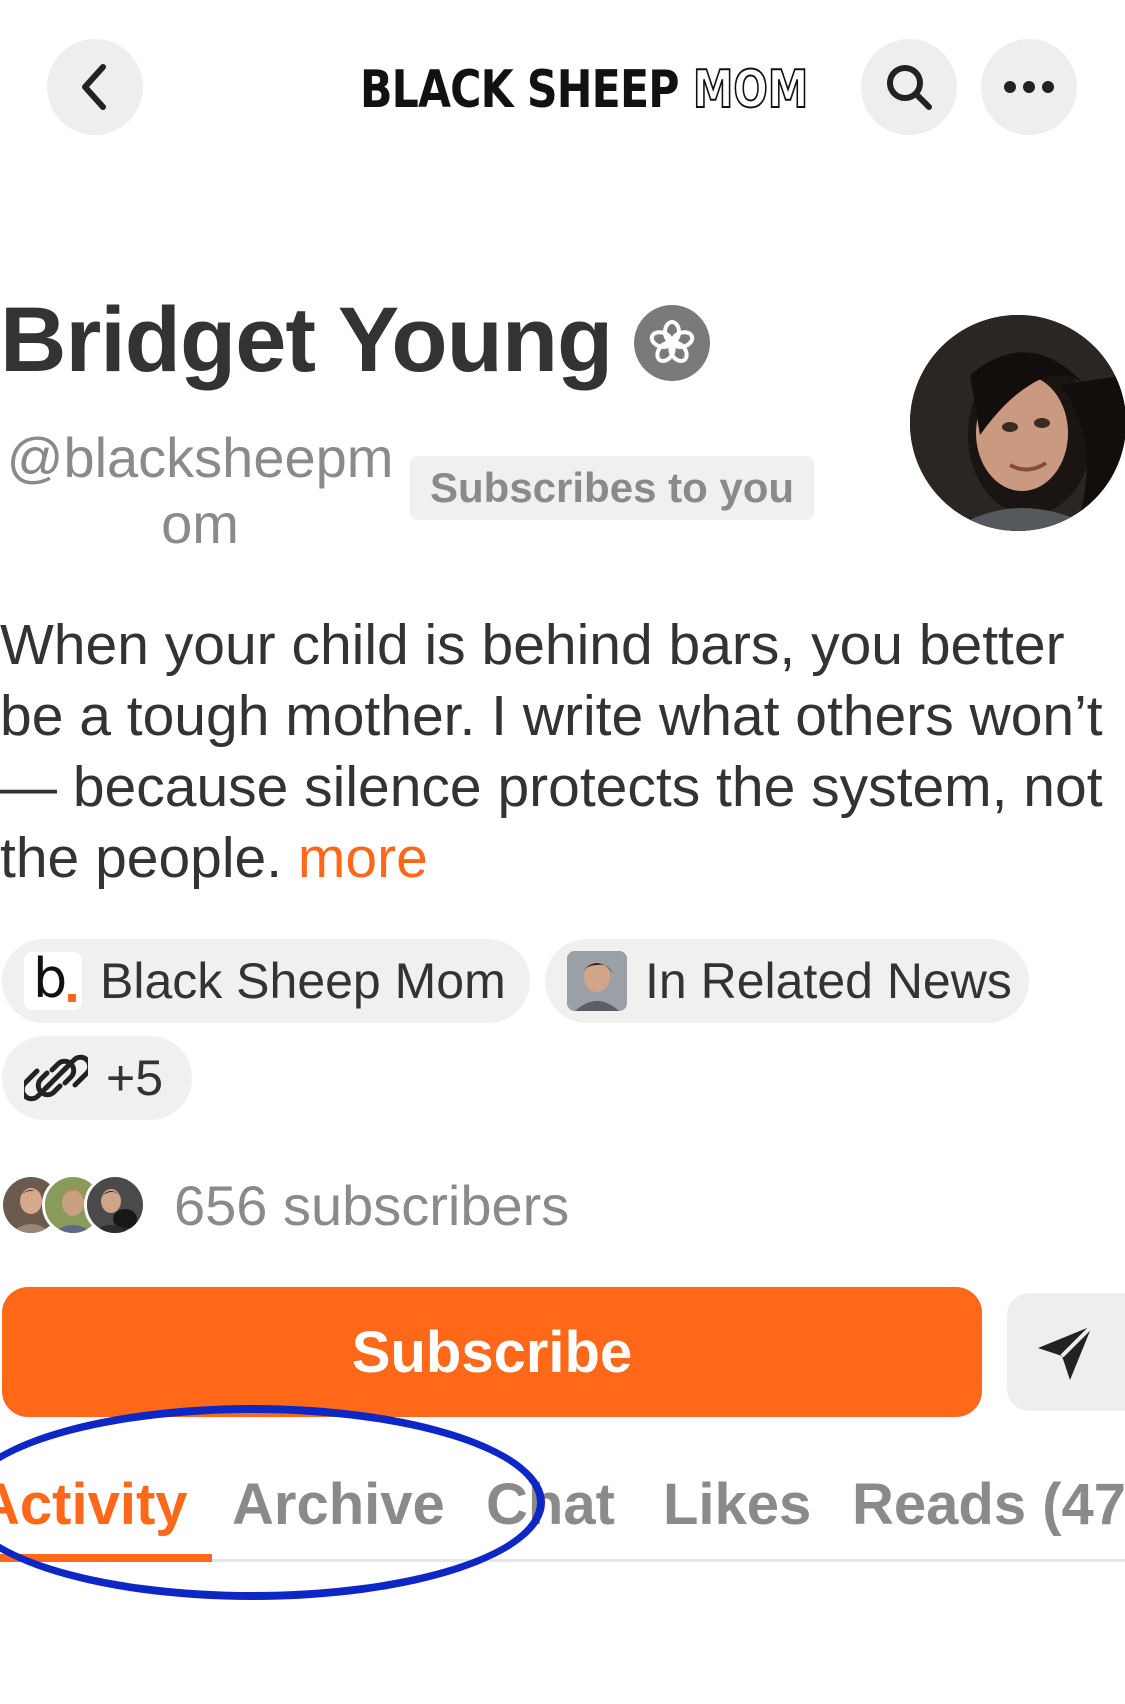 The width and height of the screenshot is (1125, 1704). I want to click on links-pill: +5, so click(97, 1078).